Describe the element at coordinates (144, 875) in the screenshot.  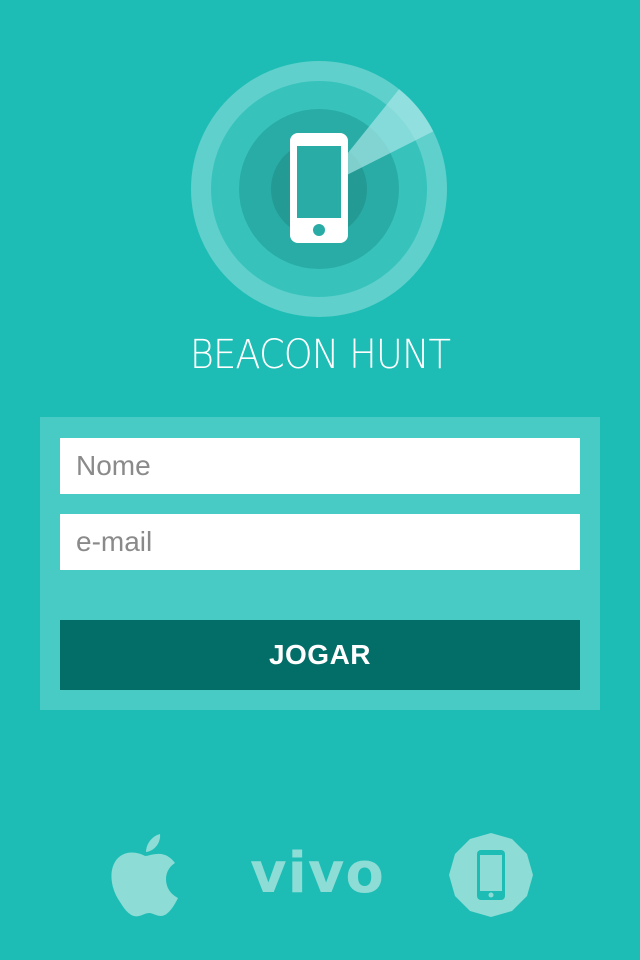
I see `apple-logo-icon` at that location.